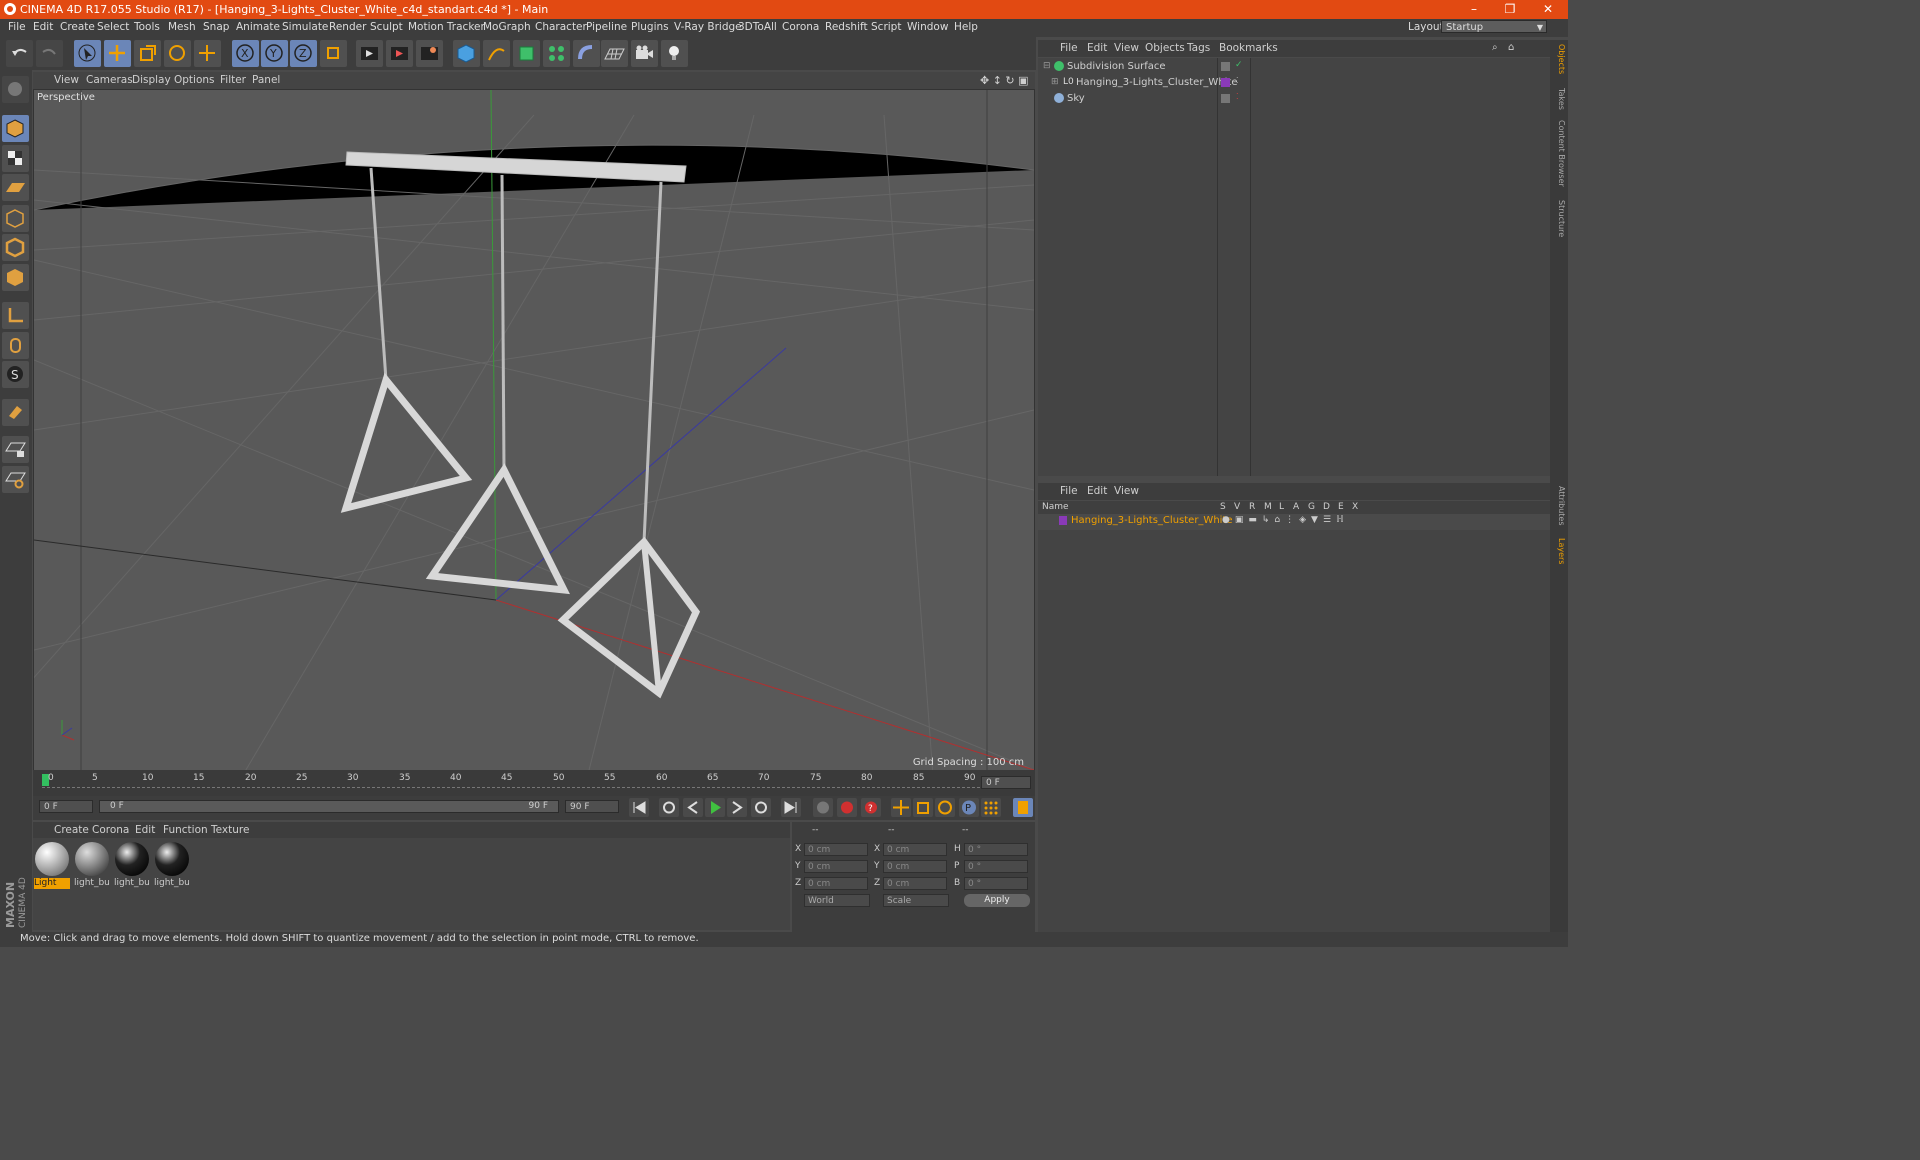  Describe the element at coordinates (1055, 507) in the screenshot. I see `column-name: Name` at that location.